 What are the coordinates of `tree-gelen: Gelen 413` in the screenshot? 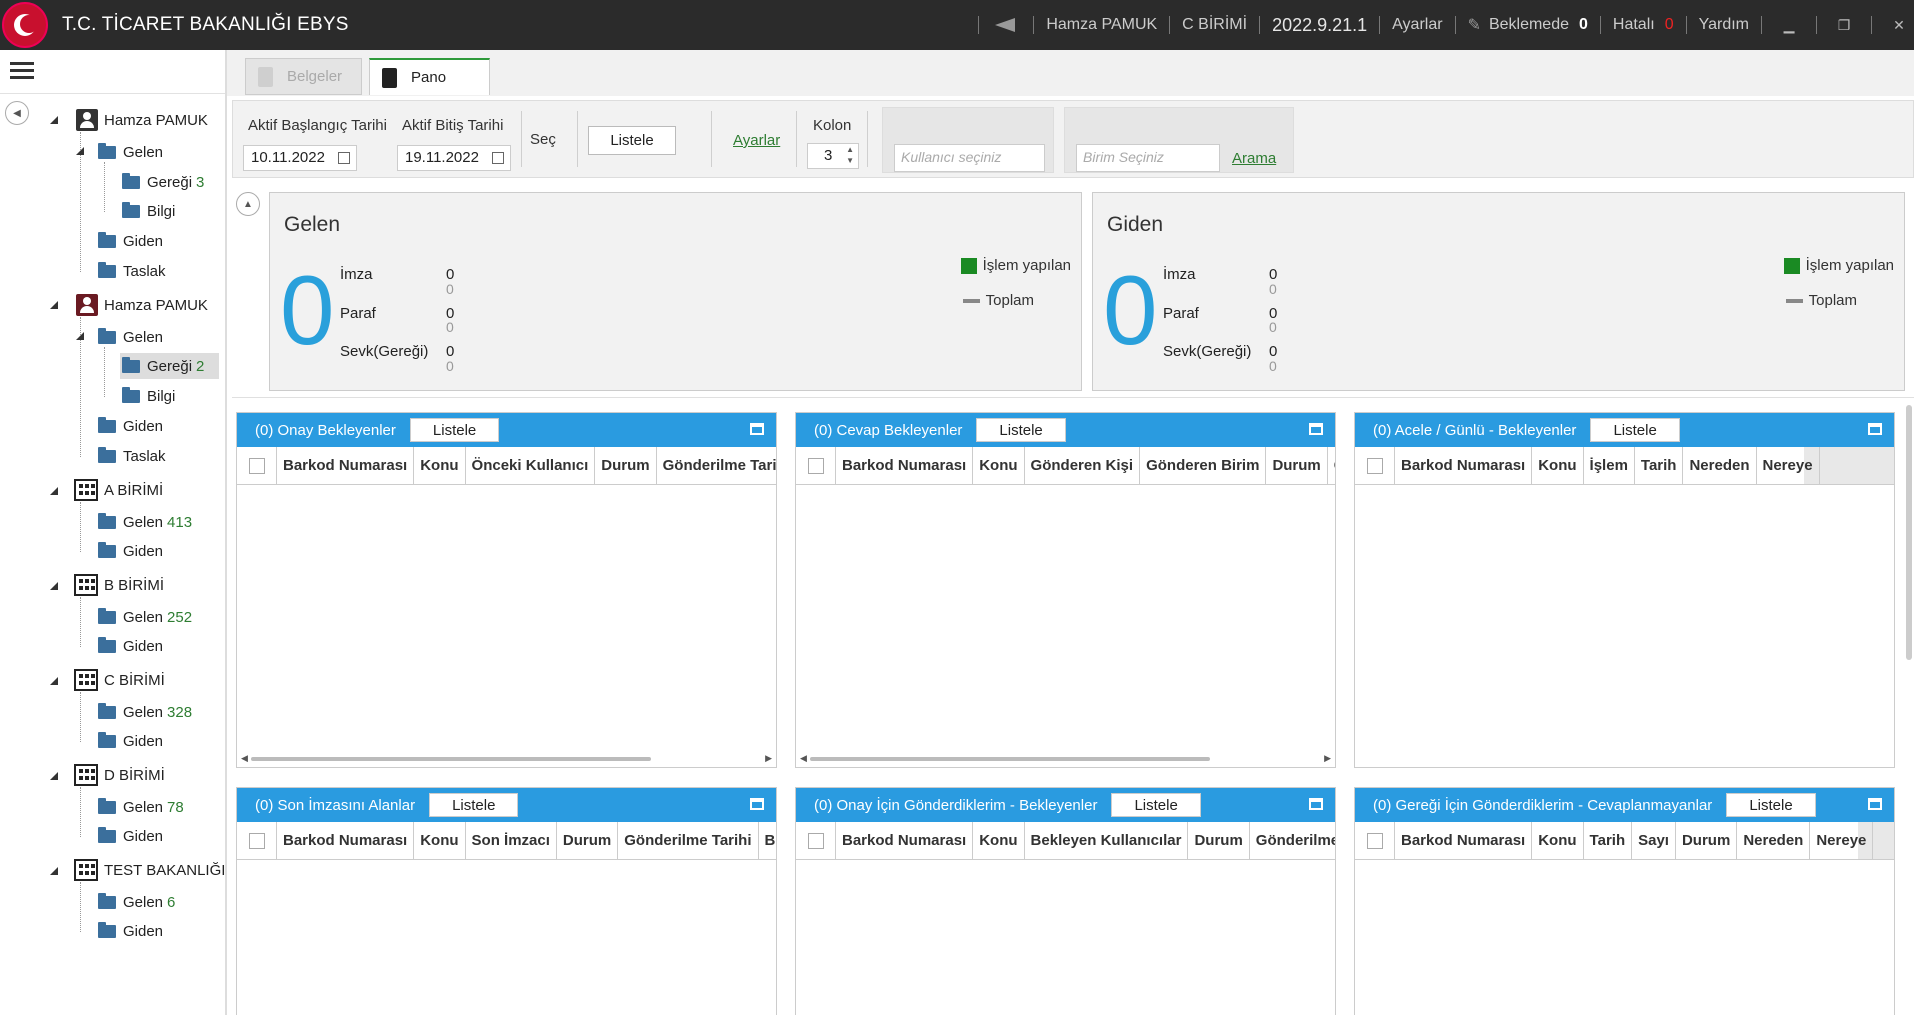 It's located at (145, 522).